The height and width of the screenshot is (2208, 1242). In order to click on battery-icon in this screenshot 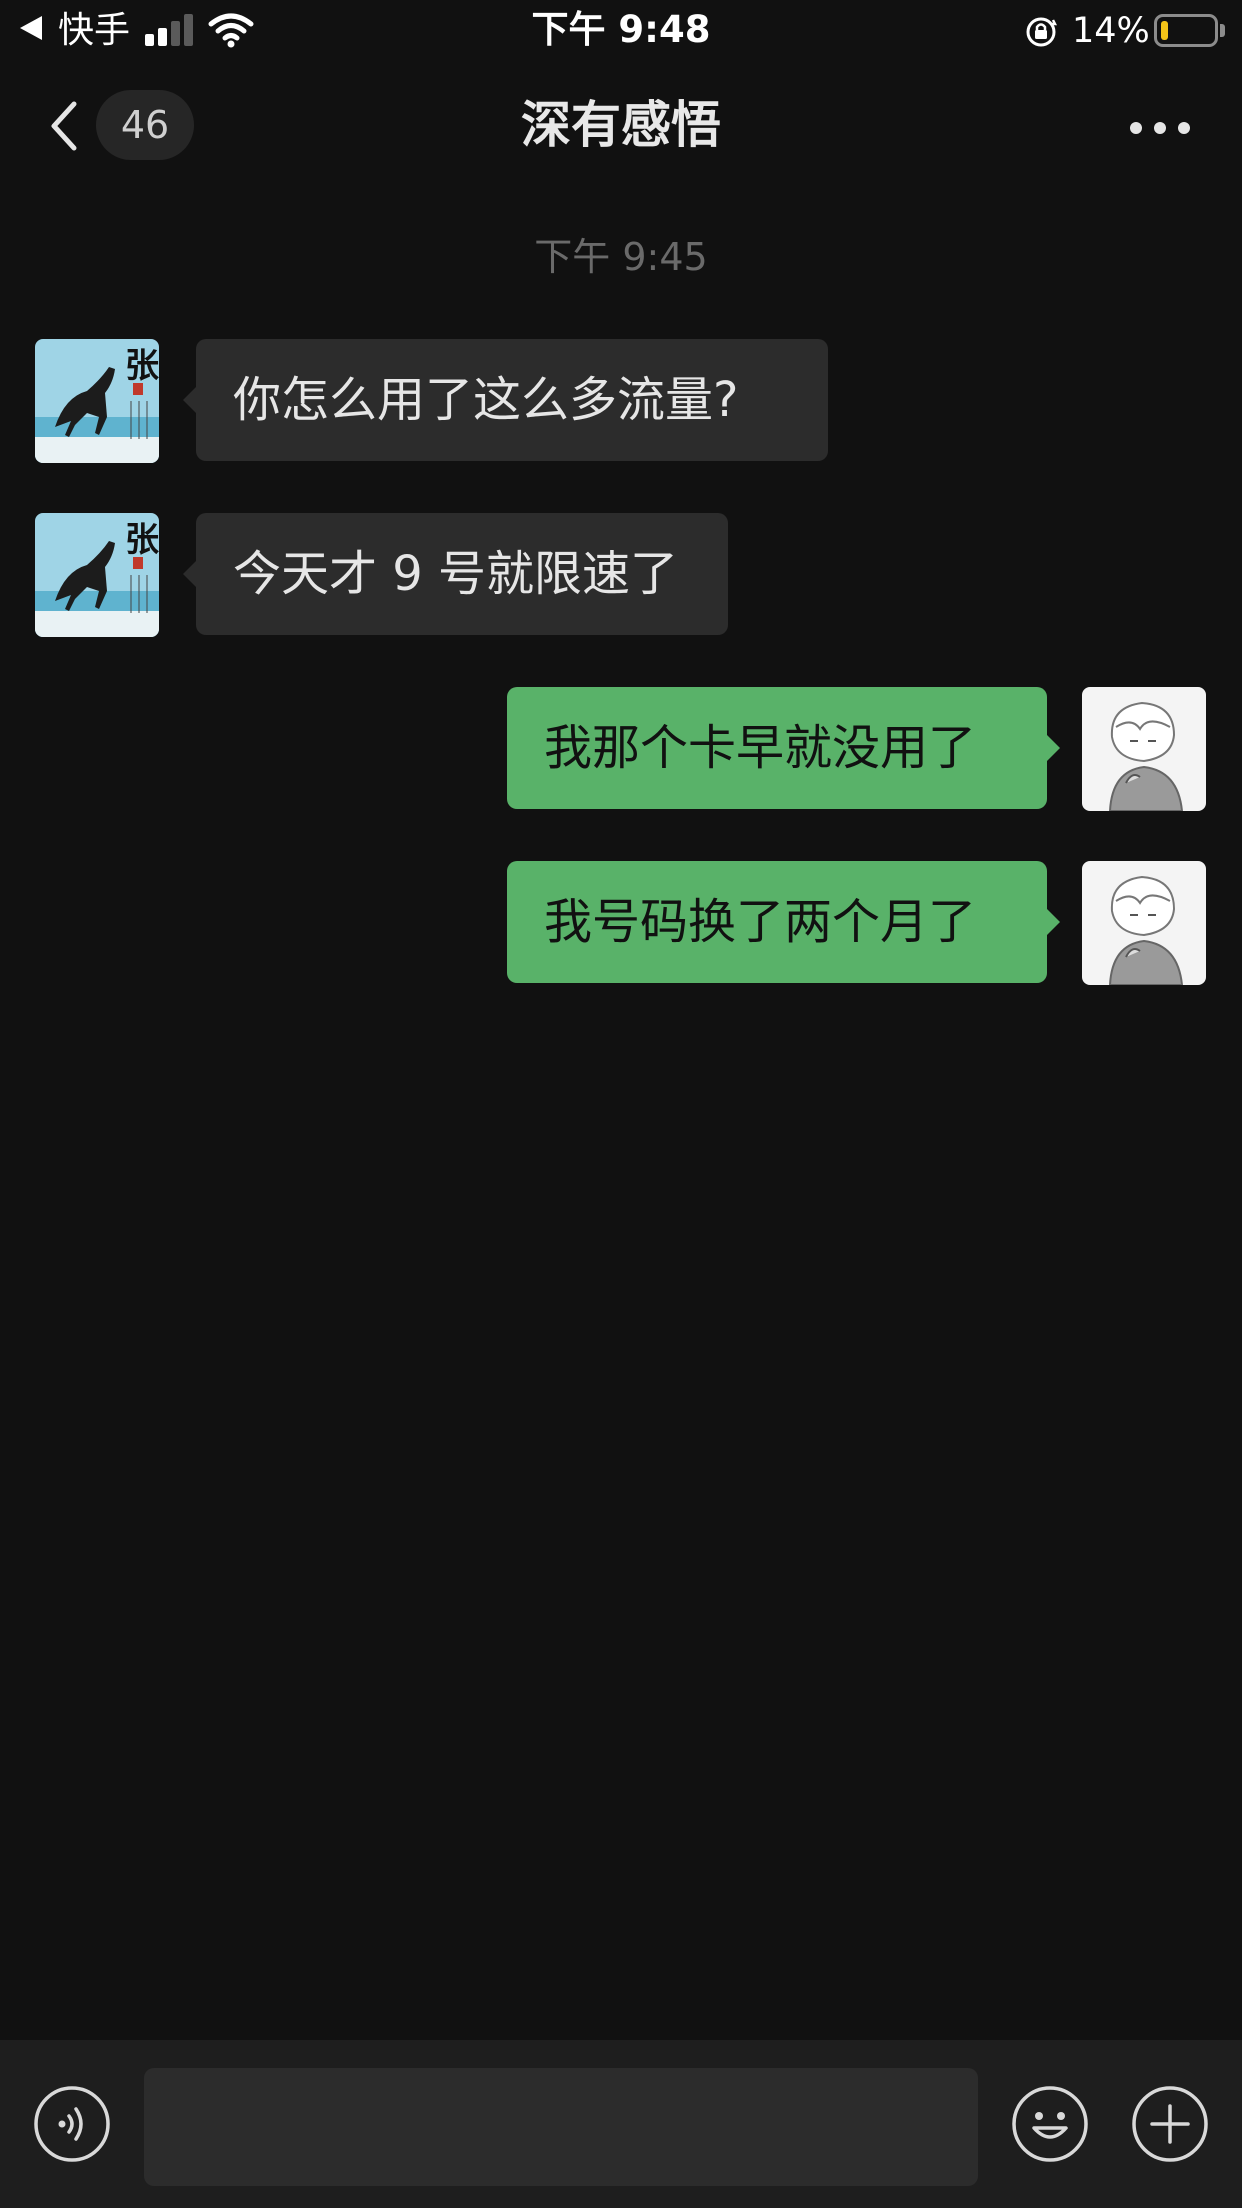, I will do `click(1186, 30)`.